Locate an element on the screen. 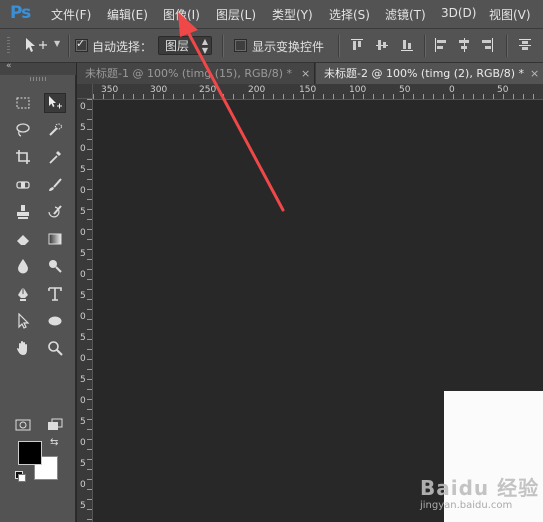  history-brush-tool is located at coordinates (55, 212).